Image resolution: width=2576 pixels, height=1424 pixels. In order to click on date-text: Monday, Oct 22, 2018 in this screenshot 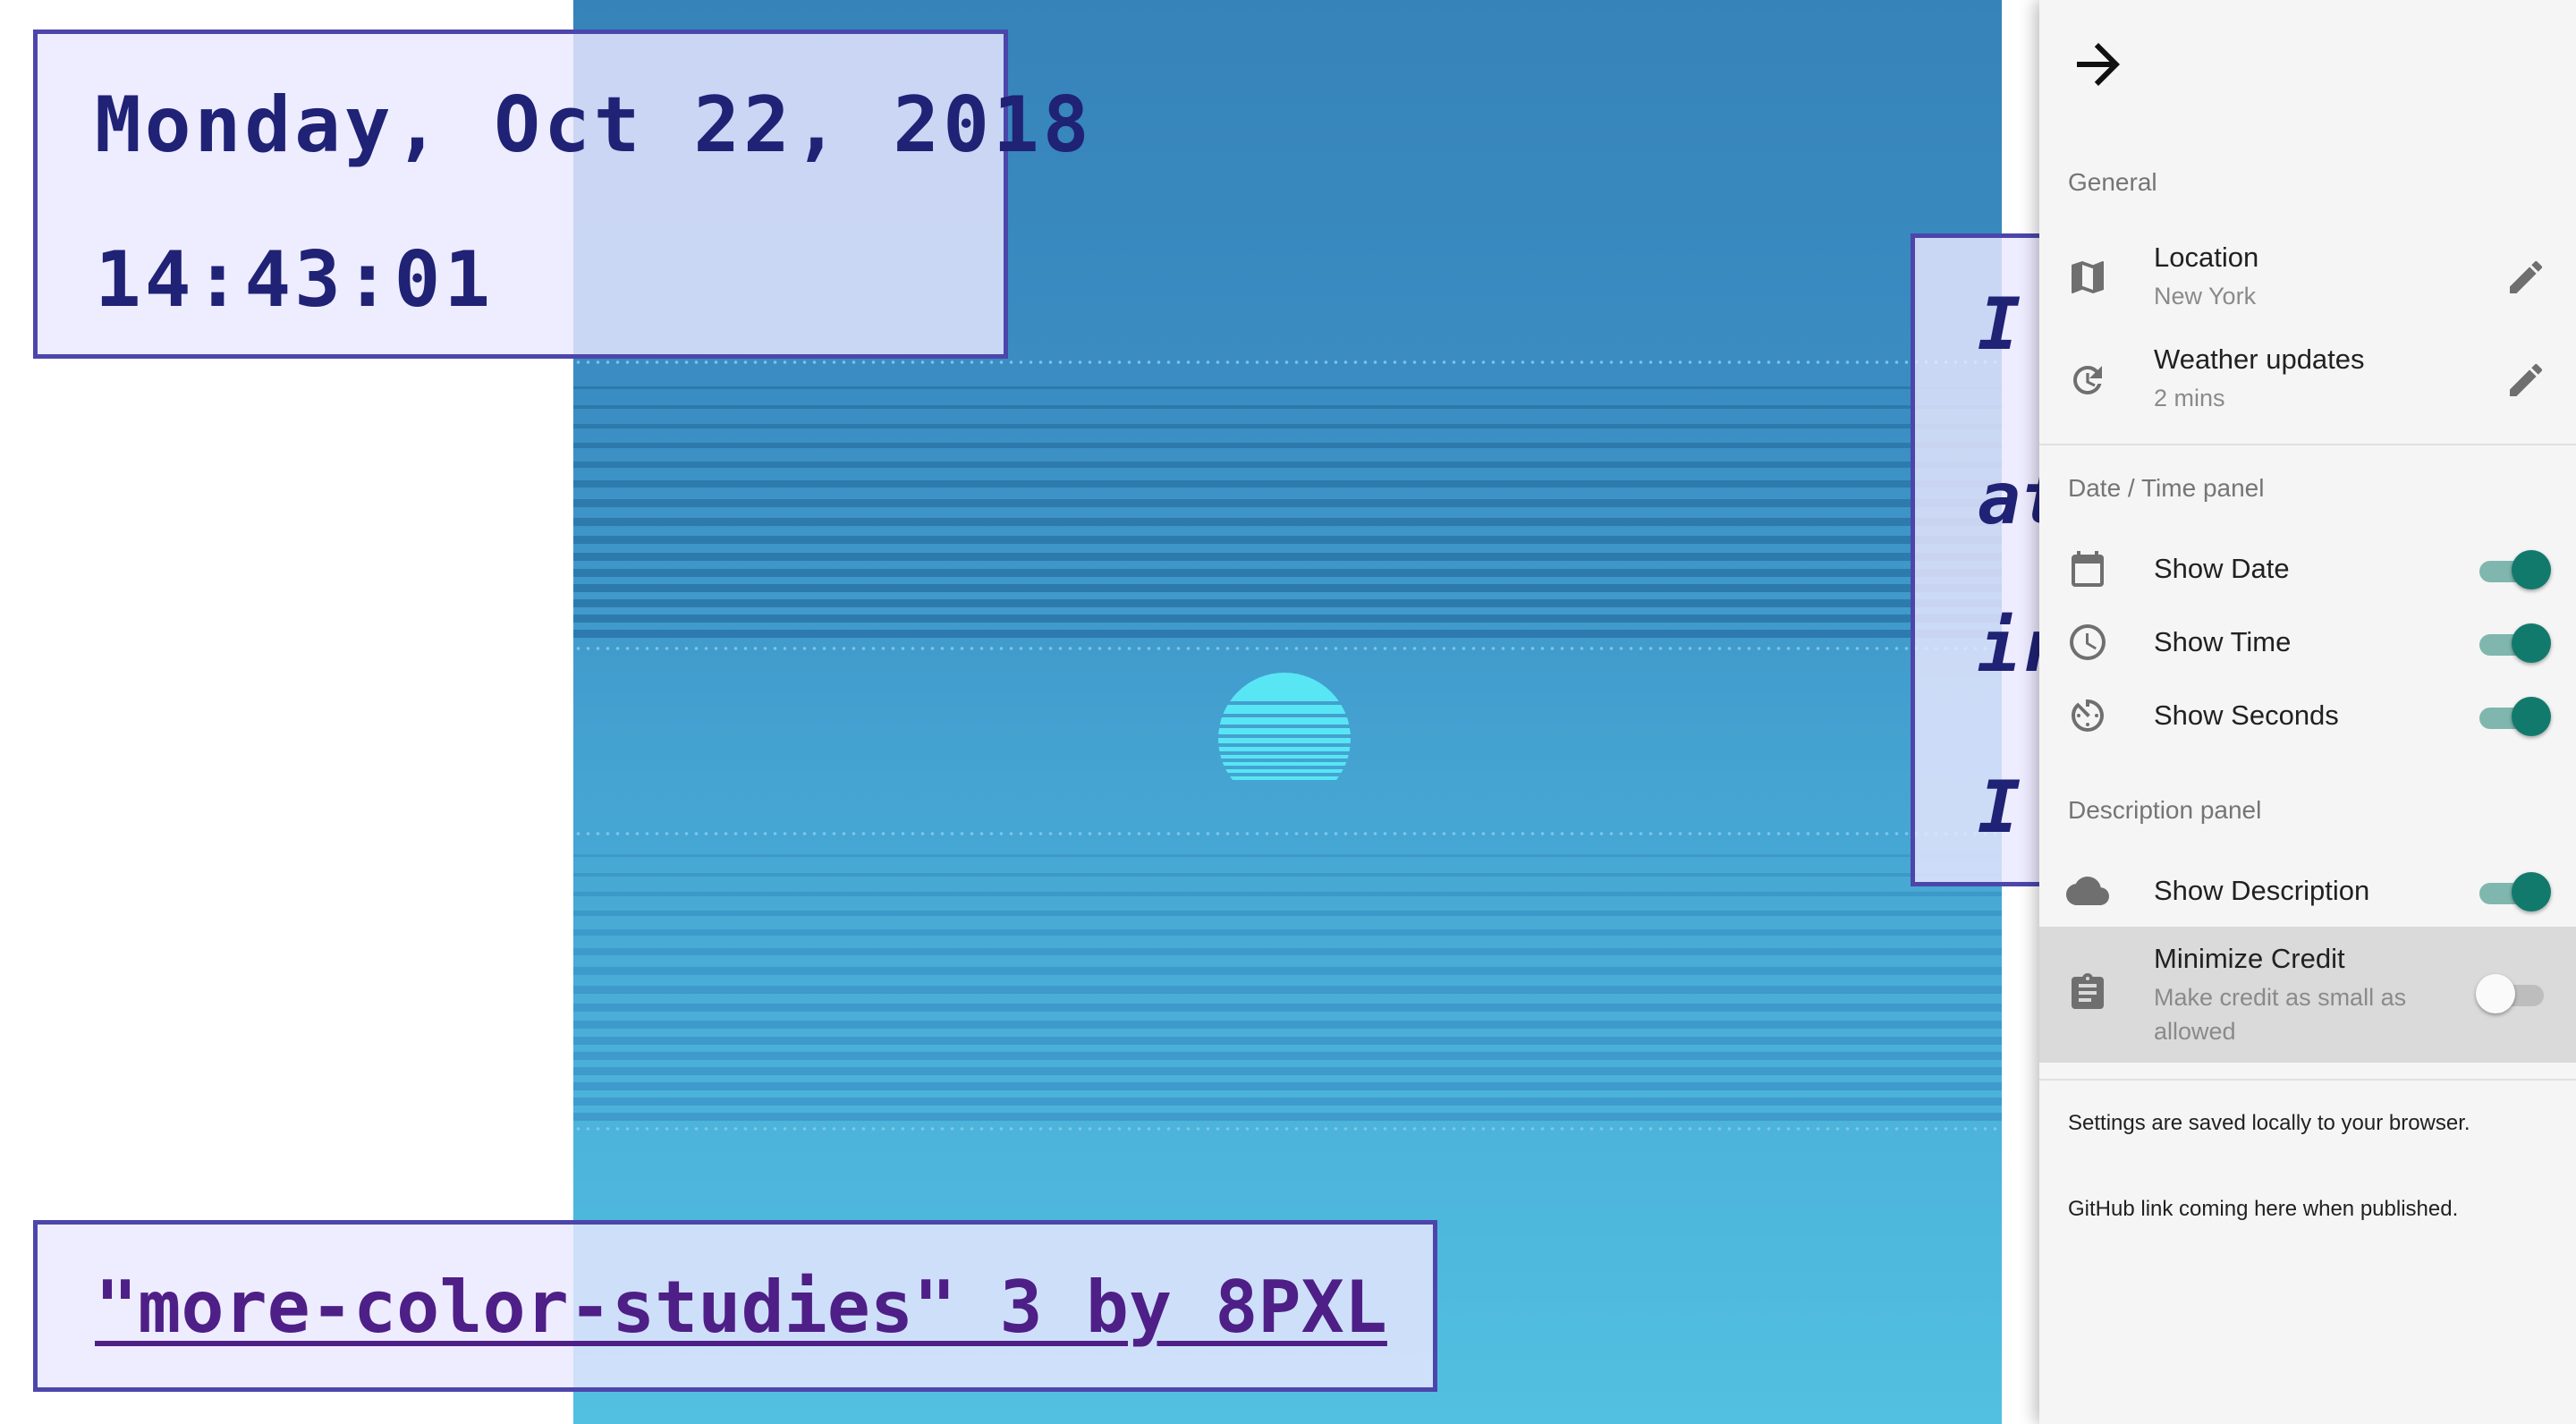, I will do `click(594, 125)`.